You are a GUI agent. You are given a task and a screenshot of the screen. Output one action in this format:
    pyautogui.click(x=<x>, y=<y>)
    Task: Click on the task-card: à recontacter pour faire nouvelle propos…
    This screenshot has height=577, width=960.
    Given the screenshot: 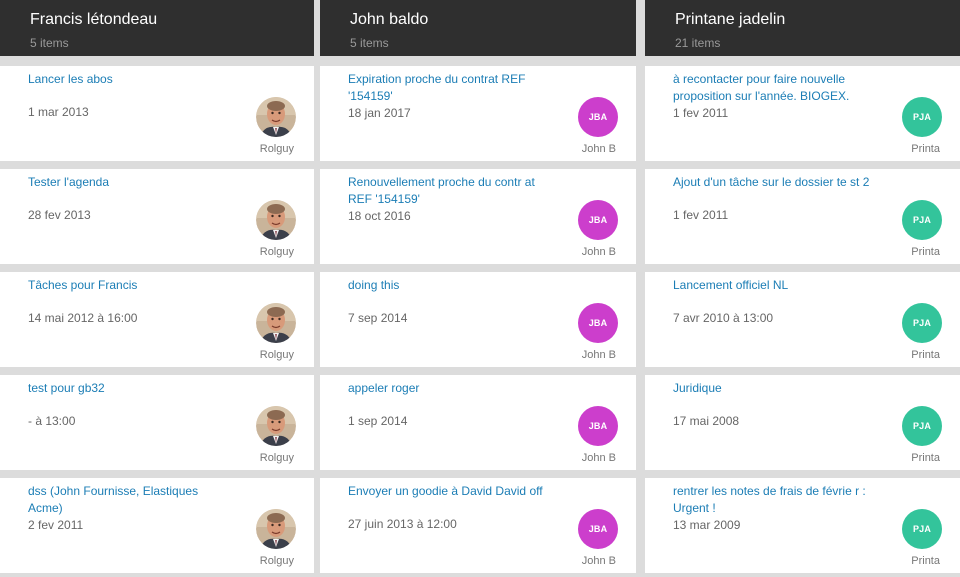 What is the action you would take?
    pyautogui.click(x=802, y=113)
    